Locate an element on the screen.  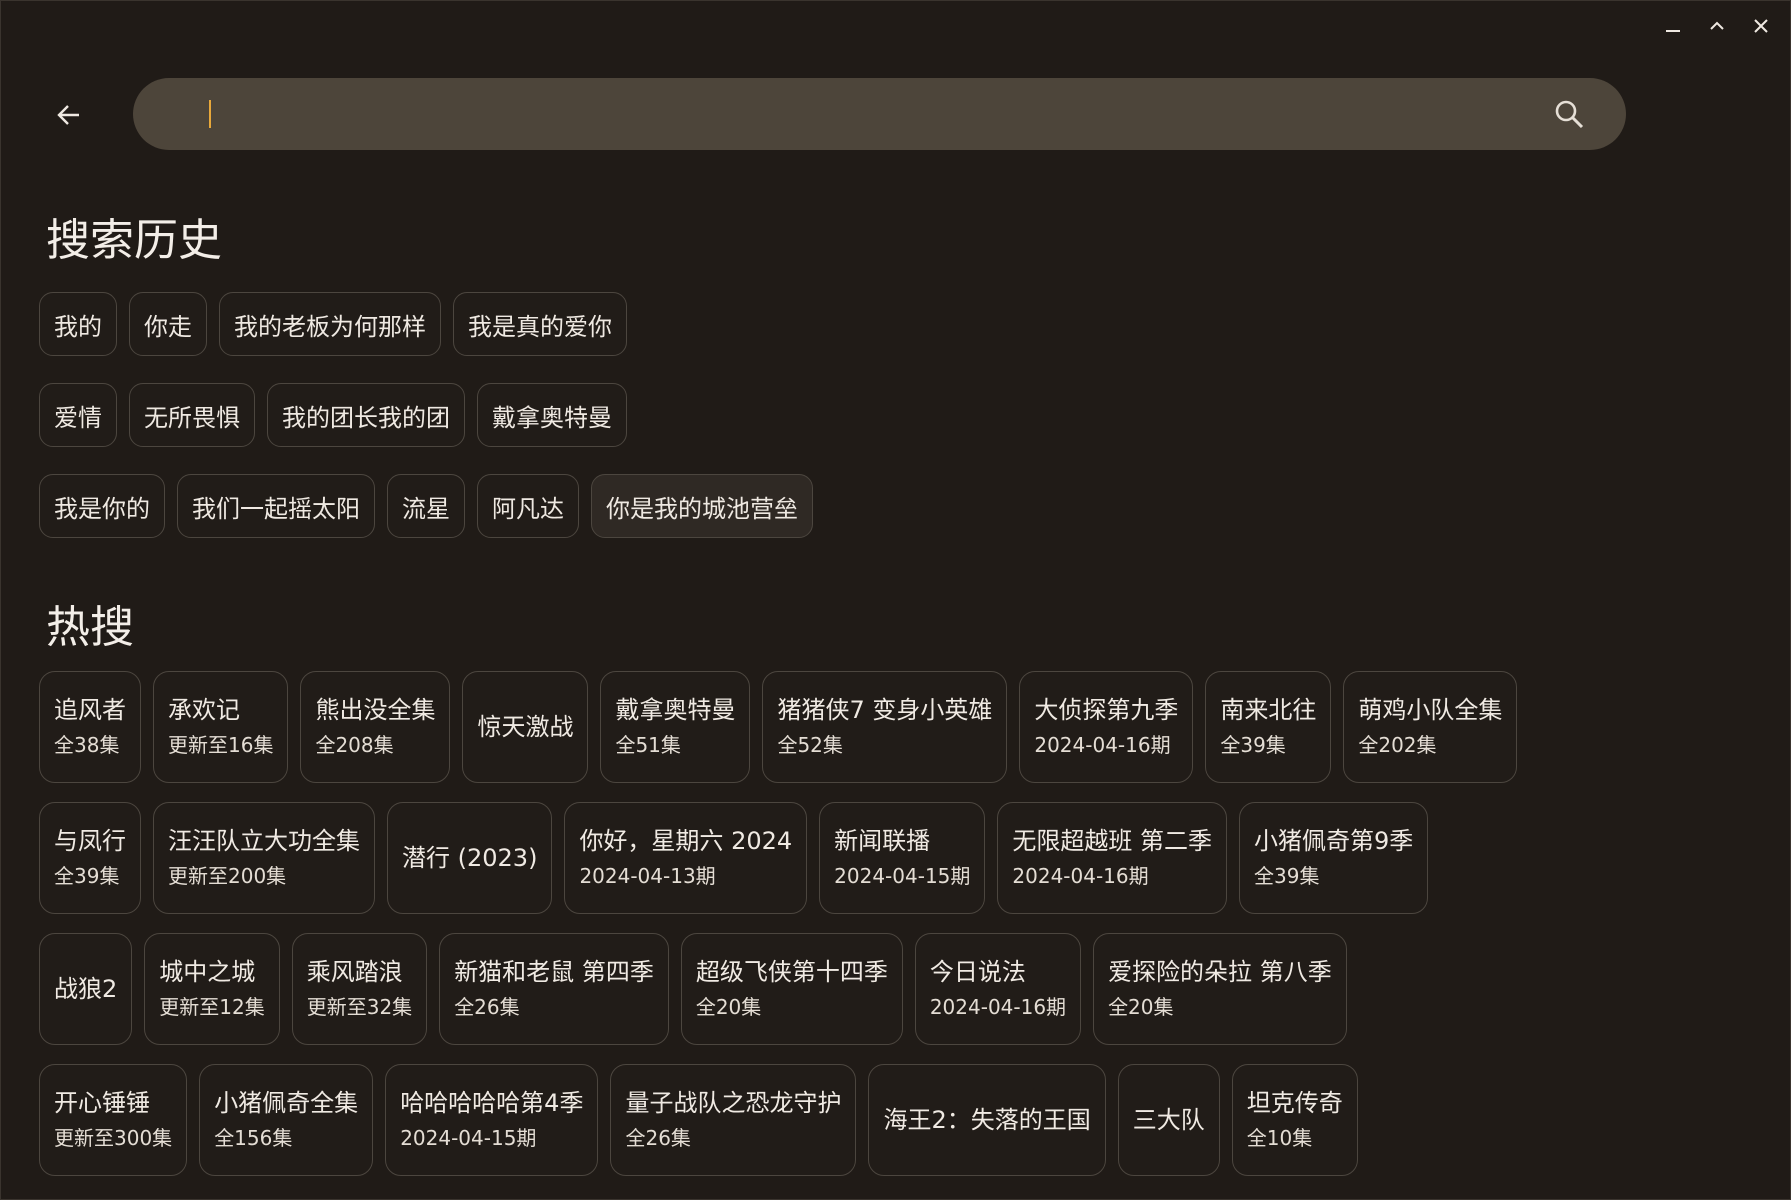
chevron-up-icon is located at coordinates (1717, 25).